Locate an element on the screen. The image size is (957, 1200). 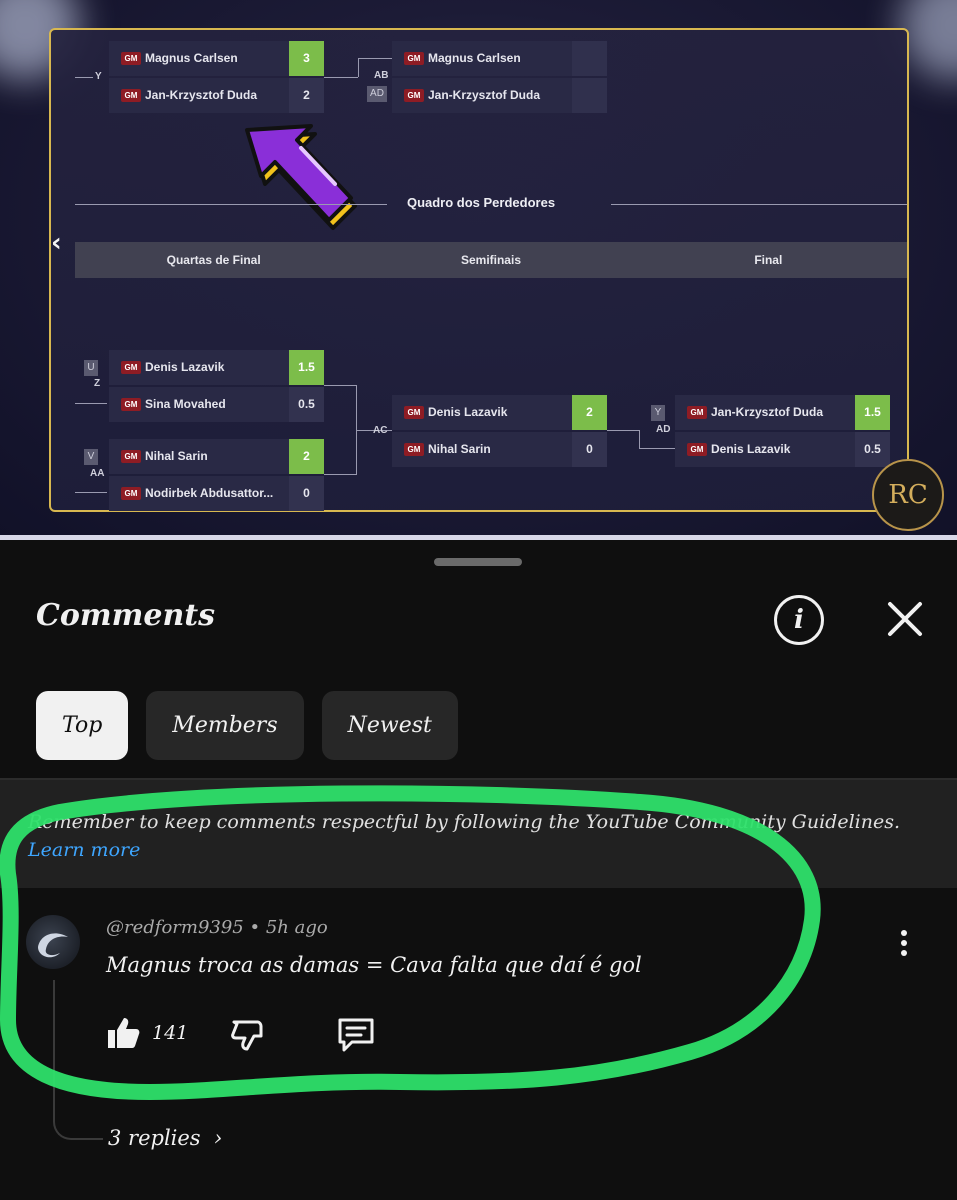
replies-count: 3 replies is located at coordinates (154, 1138).